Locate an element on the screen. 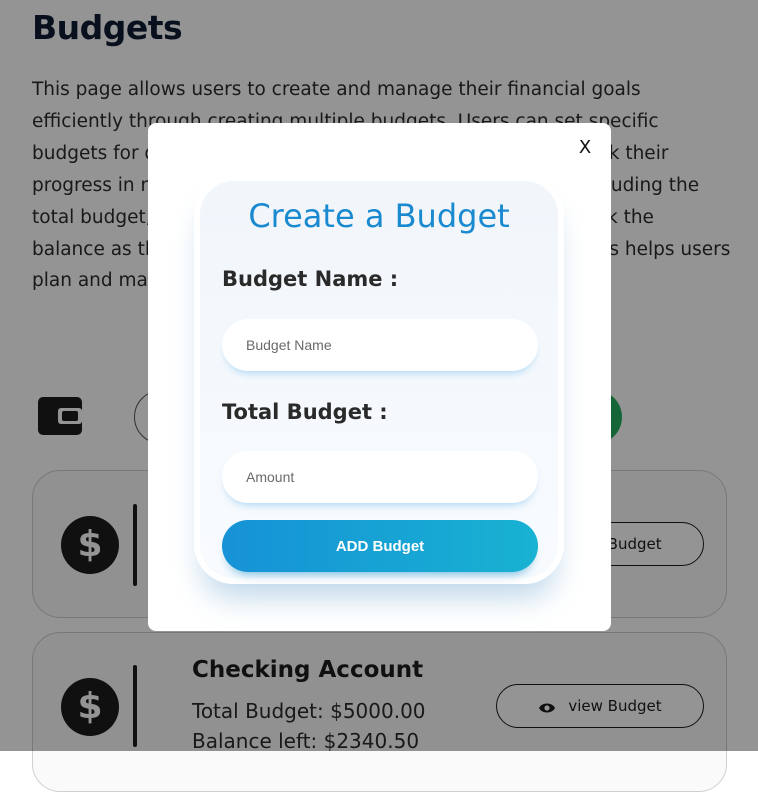  amount-input is located at coordinates (380, 477).